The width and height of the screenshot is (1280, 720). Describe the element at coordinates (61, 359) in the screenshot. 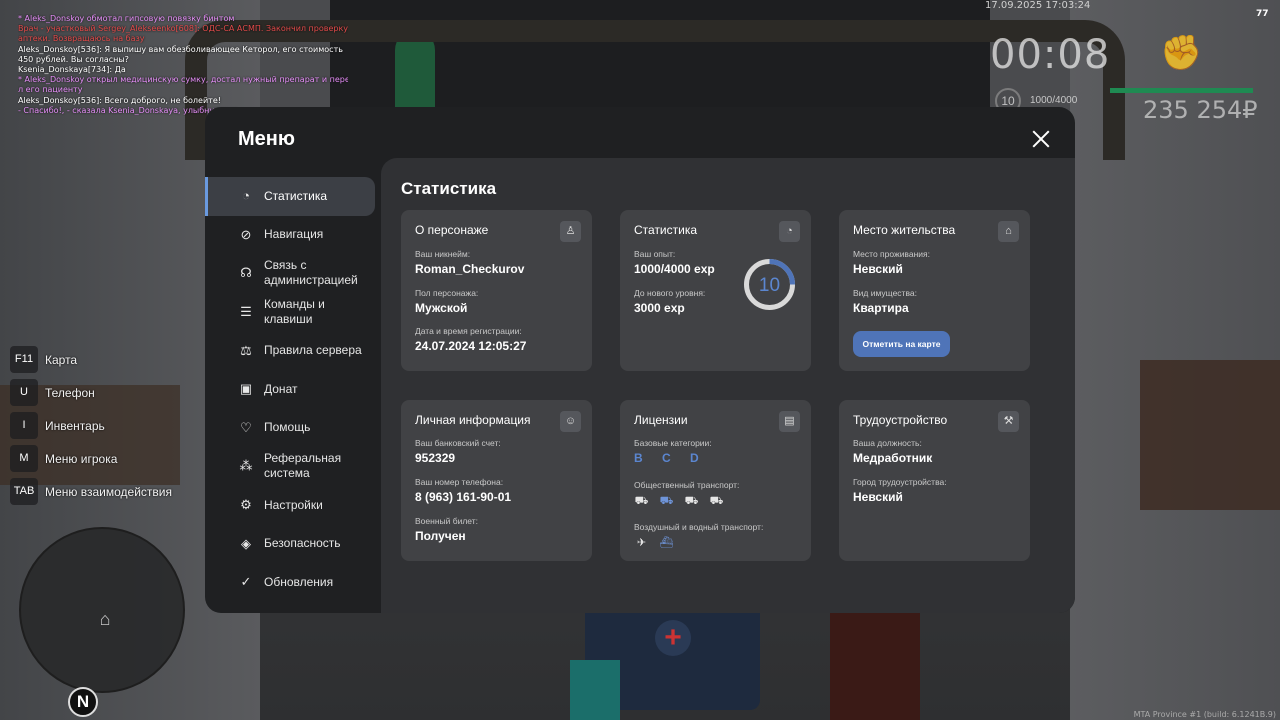

I see `keybind-label: Карта` at that location.